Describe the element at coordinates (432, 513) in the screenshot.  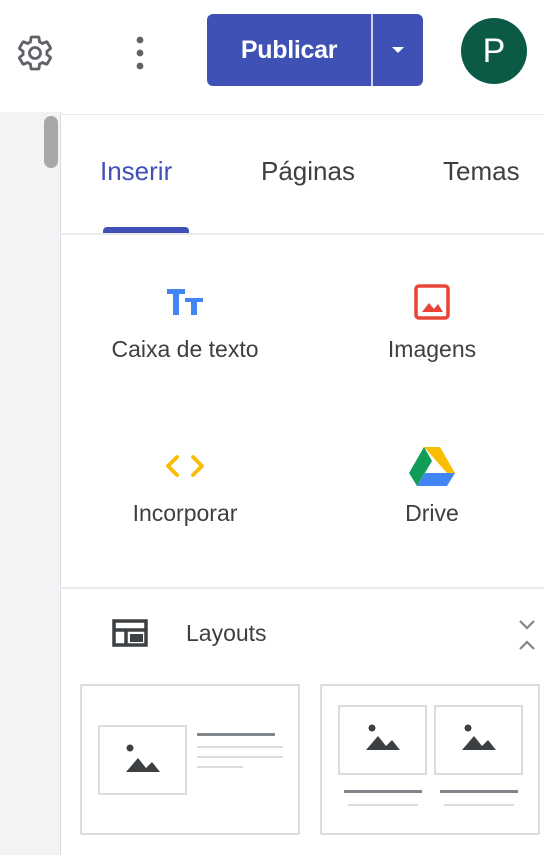
I see `drive-label: Drive` at that location.